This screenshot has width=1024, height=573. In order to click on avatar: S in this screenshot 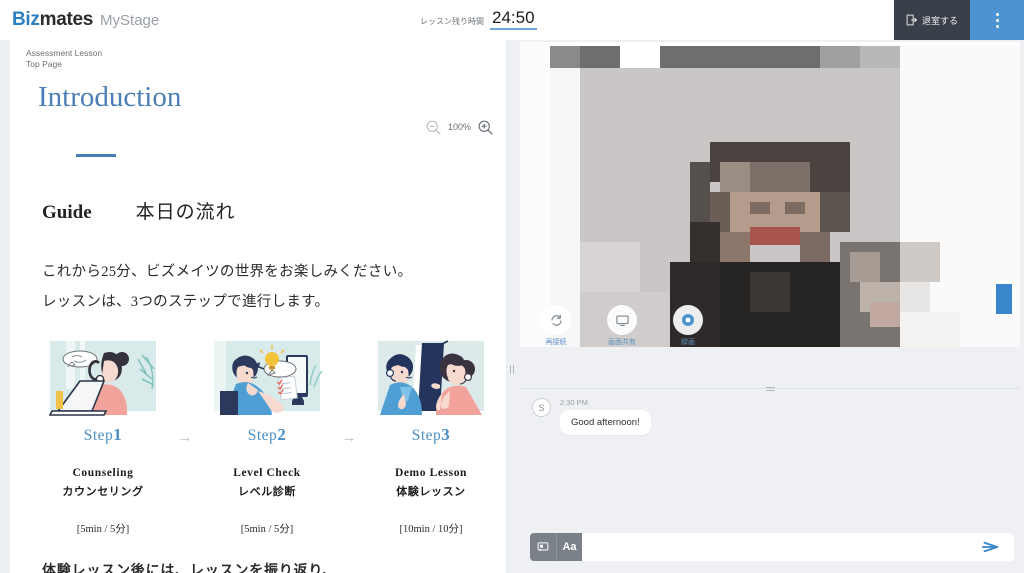, I will do `click(541, 407)`.